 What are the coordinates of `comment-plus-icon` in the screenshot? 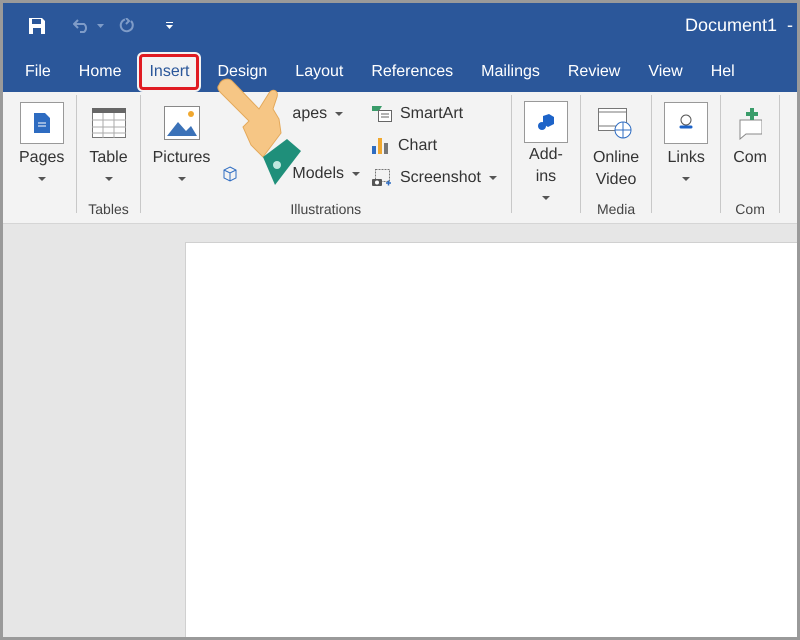 It's located at (750, 123).